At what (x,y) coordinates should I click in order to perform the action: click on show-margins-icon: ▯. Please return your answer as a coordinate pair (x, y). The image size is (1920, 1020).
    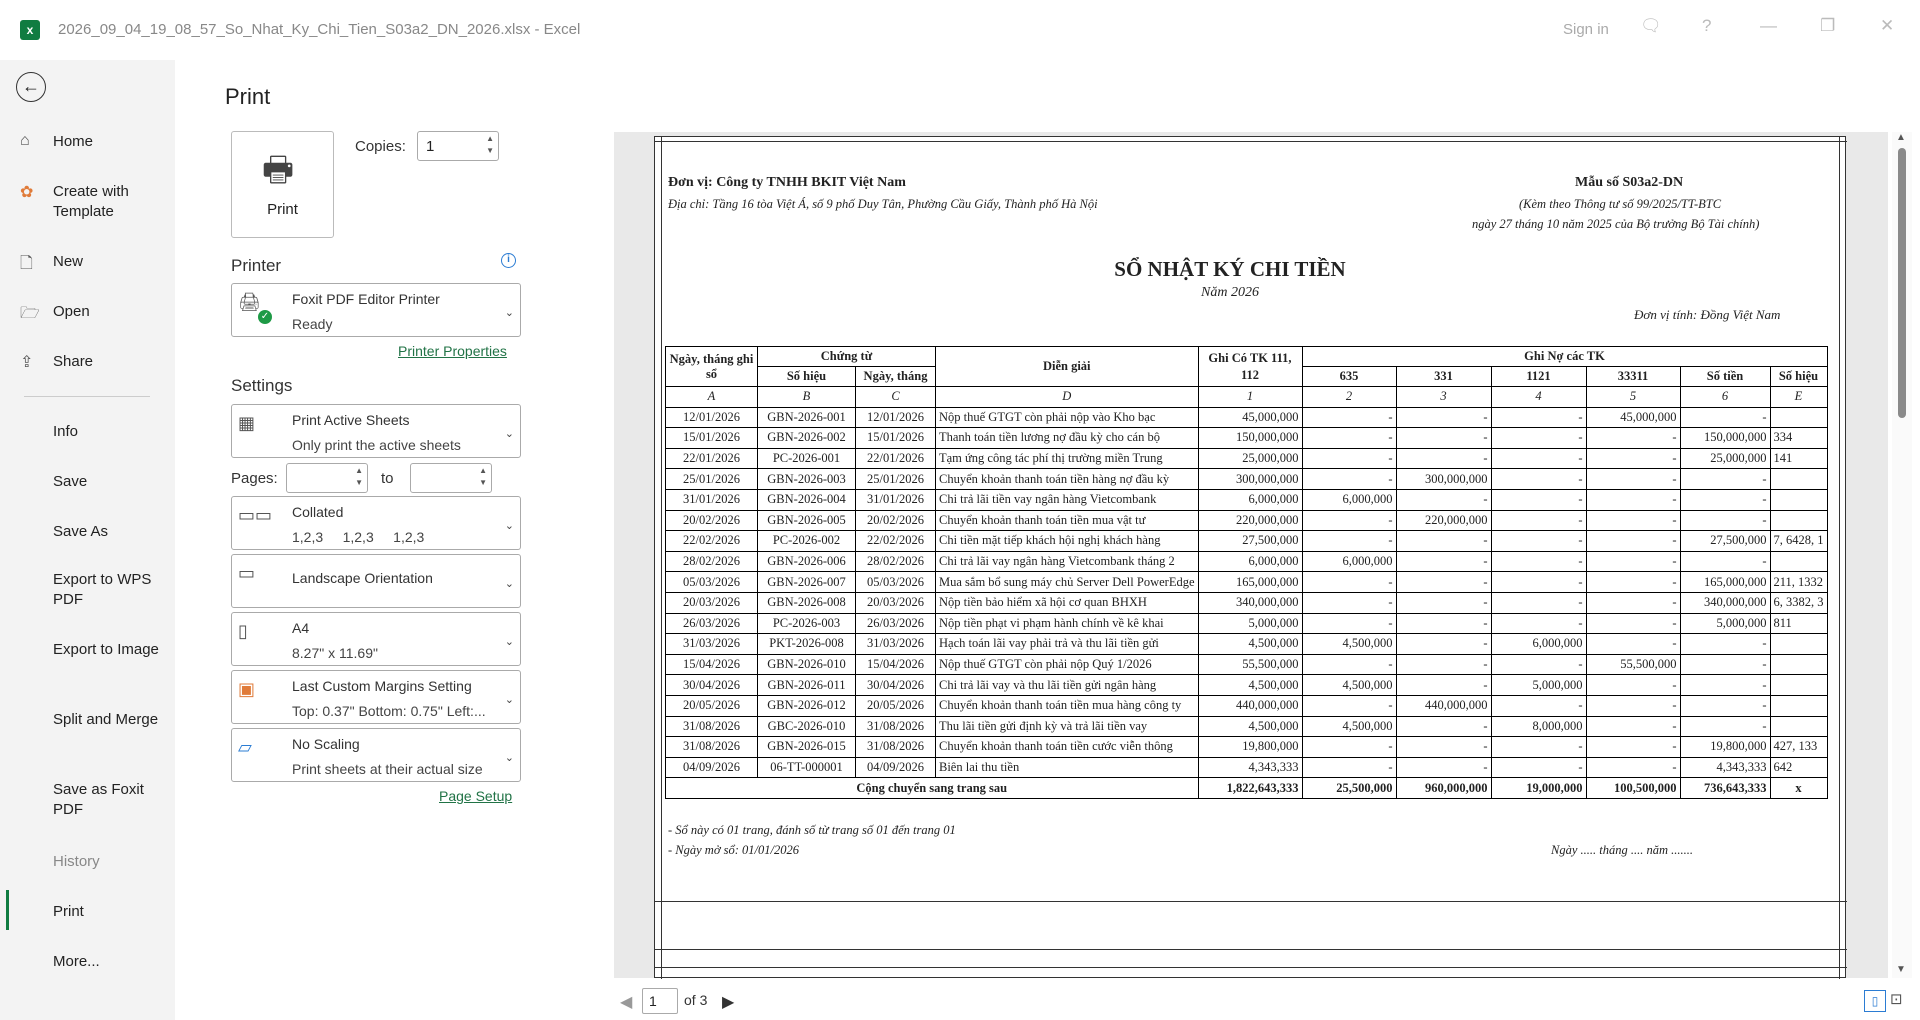
    Looking at the image, I should click on (1875, 1001).